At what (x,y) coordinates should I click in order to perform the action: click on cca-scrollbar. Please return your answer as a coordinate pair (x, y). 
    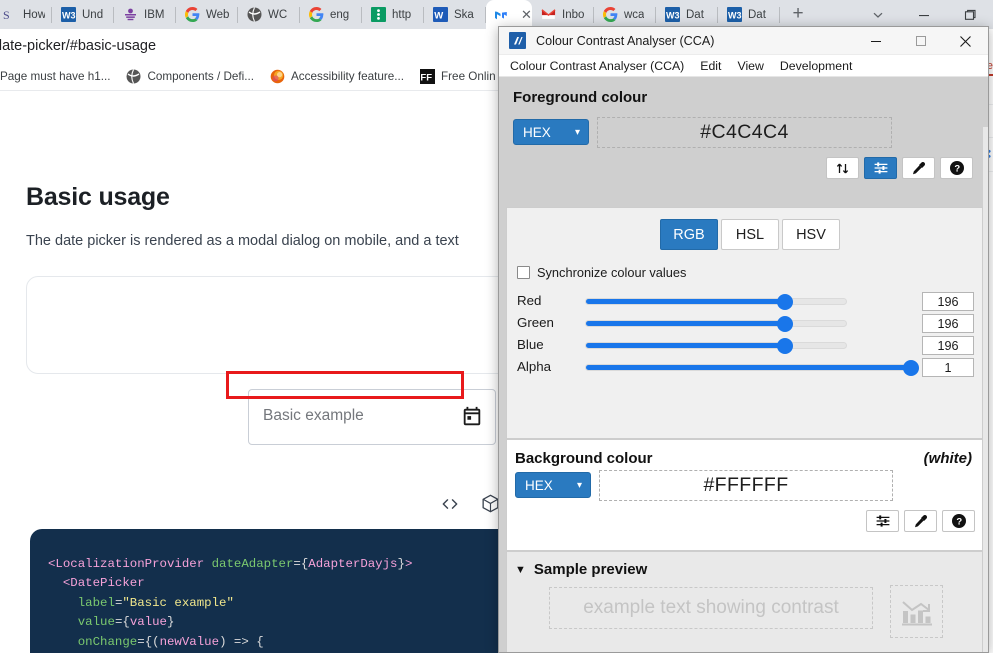
    Looking at the image, I should click on (985, 389).